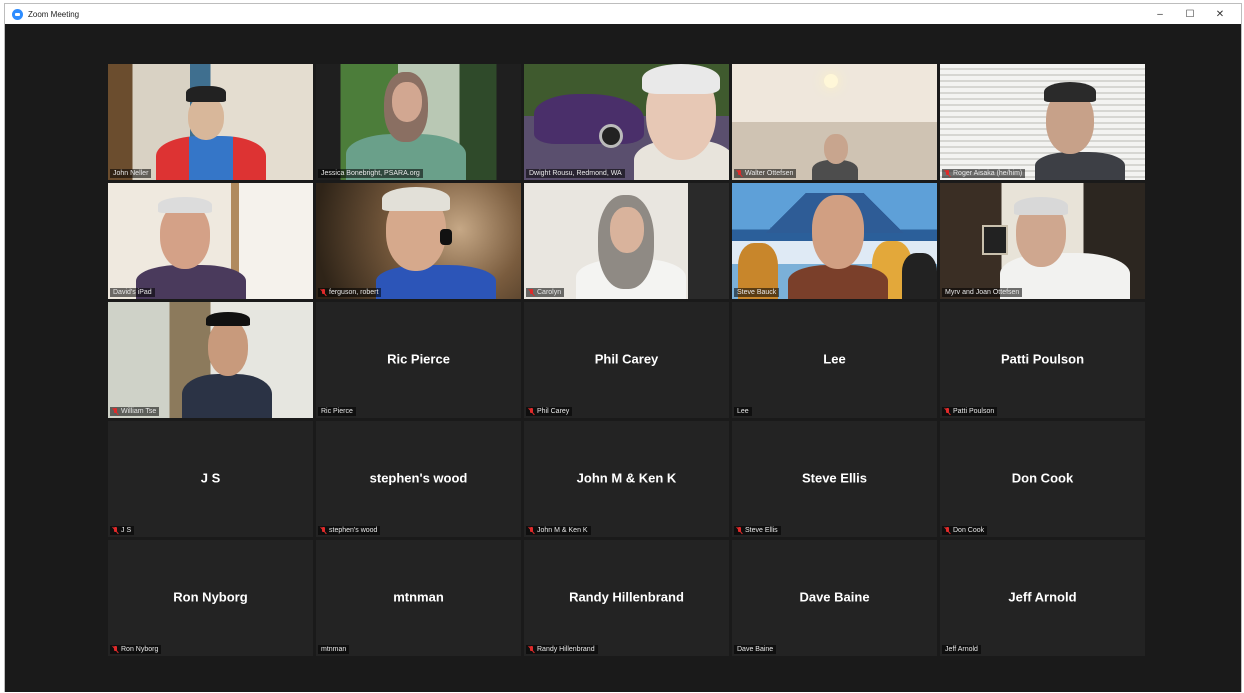 The height and width of the screenshot is (693, 1244). I want to click on window-controls: – ☐ ✕, so click(1190, 14).